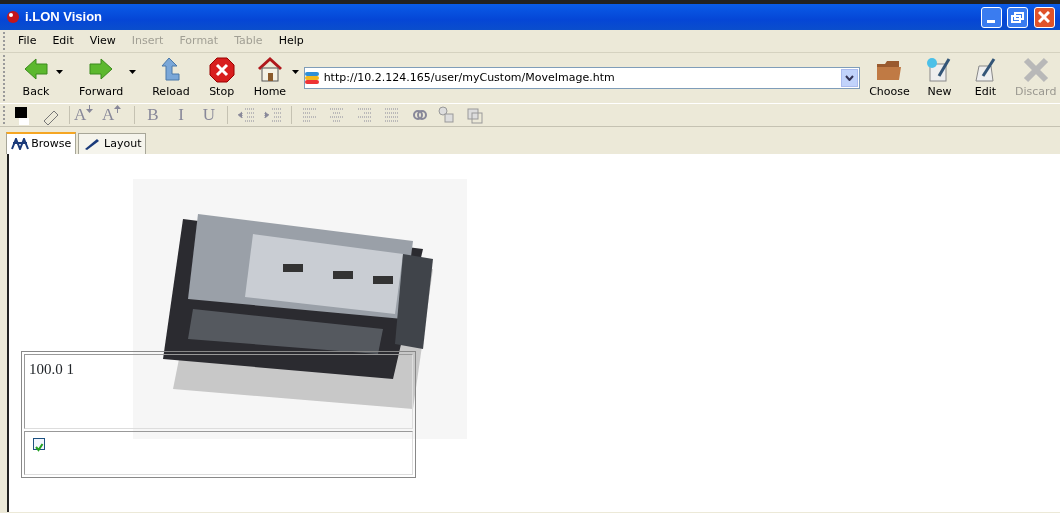  Describe the element at coordinates (939, 78) in the screenshot. I see `new-button: New` at that location.